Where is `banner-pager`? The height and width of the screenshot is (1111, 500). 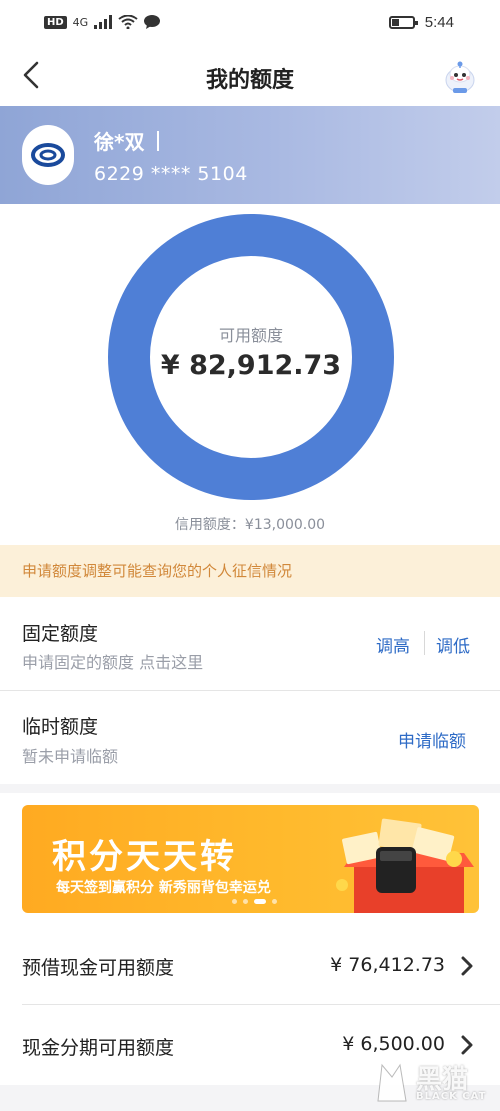
banner-pager is located at coordinates (254, 901).